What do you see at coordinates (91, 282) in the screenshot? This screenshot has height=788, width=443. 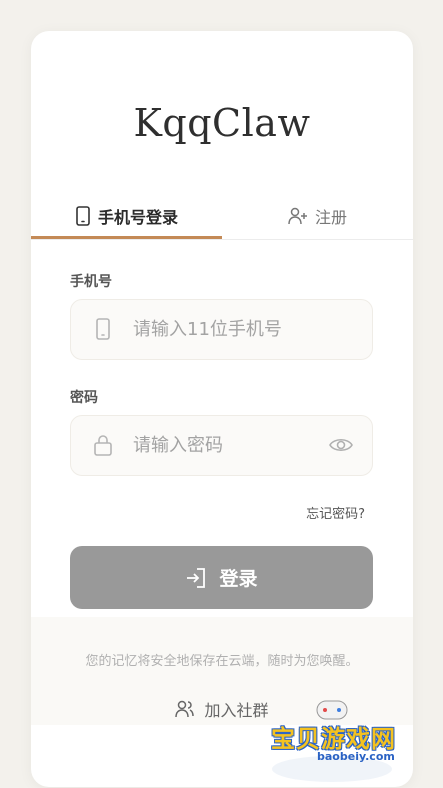 I see `phone-label: 手机号` at bounding box center [91, 282].